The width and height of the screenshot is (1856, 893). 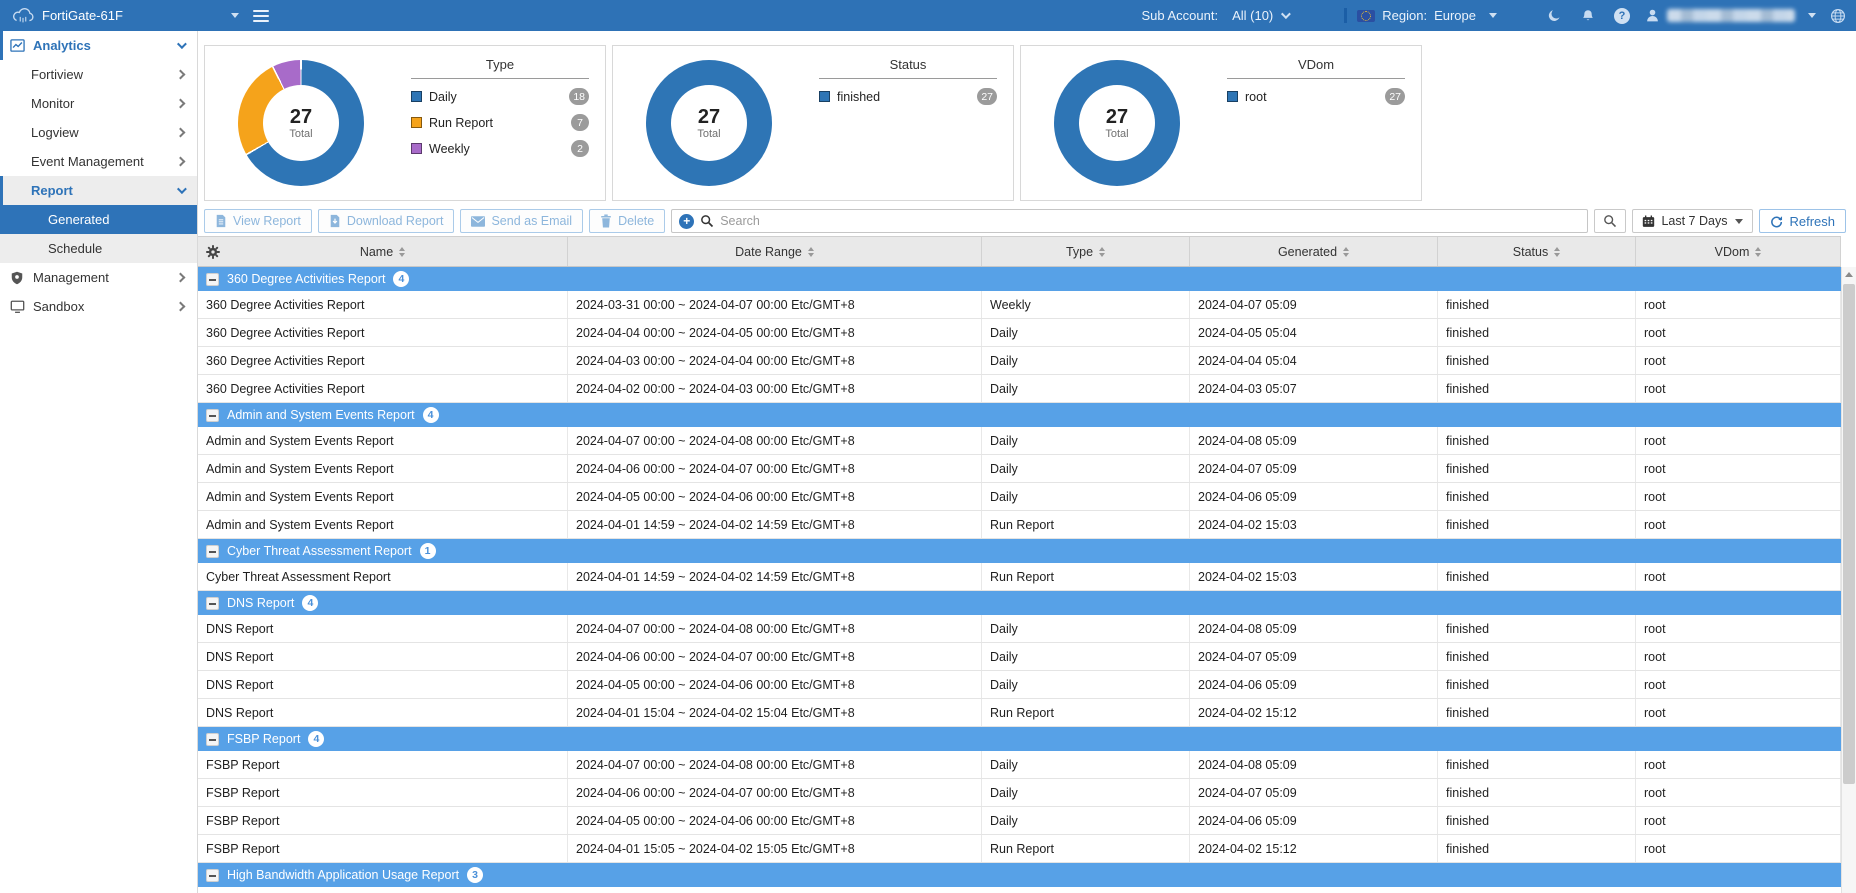 What do you see at coordinates (18, 278) in the screenshot?
I see `shield-icon` at bounding box center [18, 278].